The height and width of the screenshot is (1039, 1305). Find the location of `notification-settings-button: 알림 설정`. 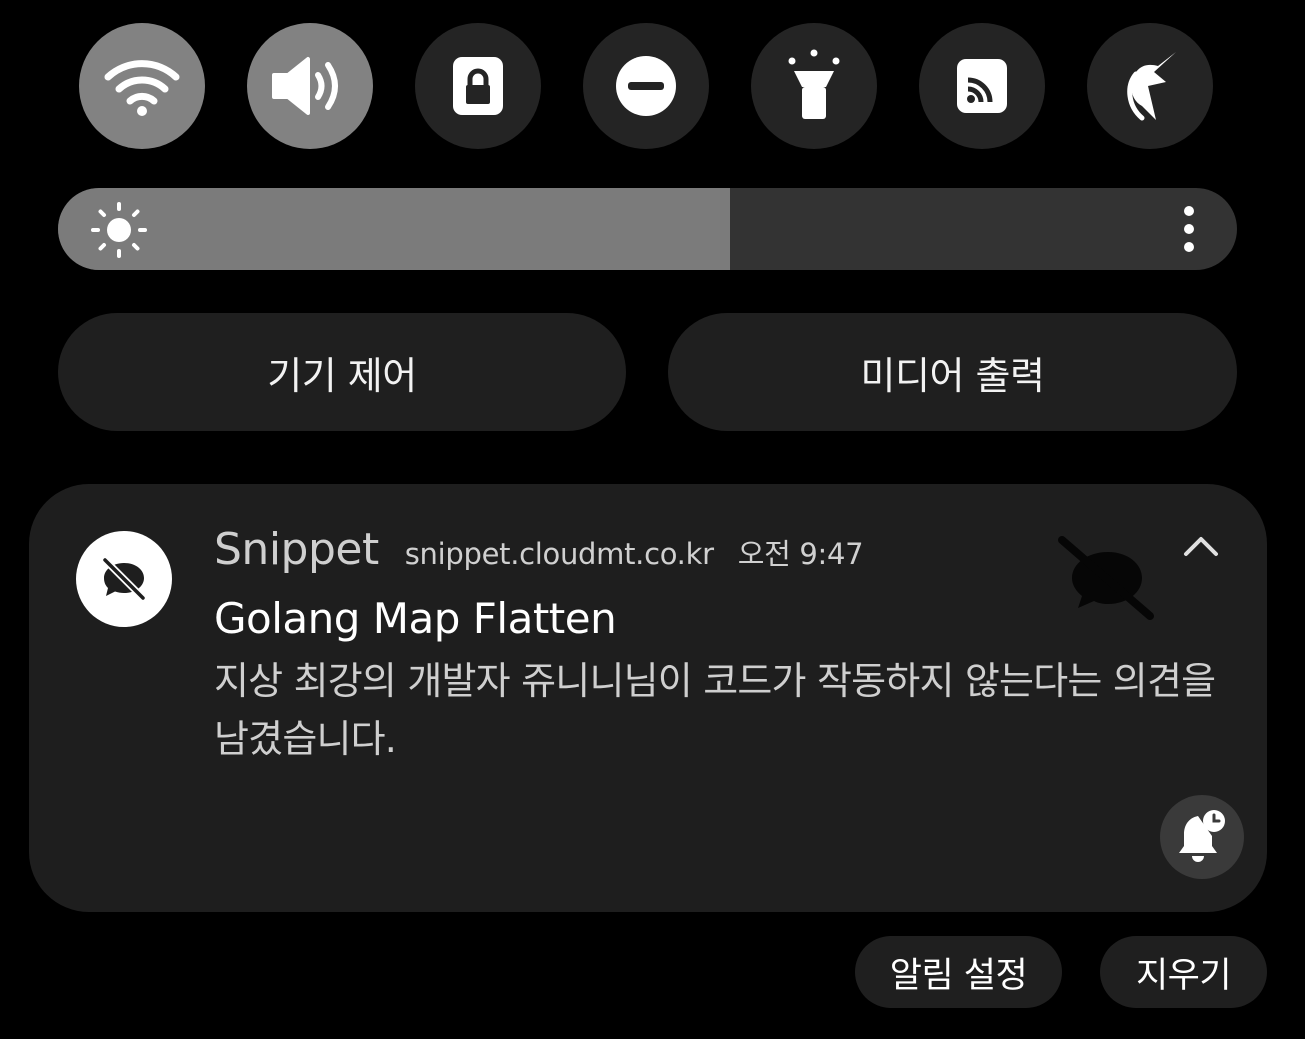

notification-settings-button: 알림 설정 is located at coordinates (958, 972).